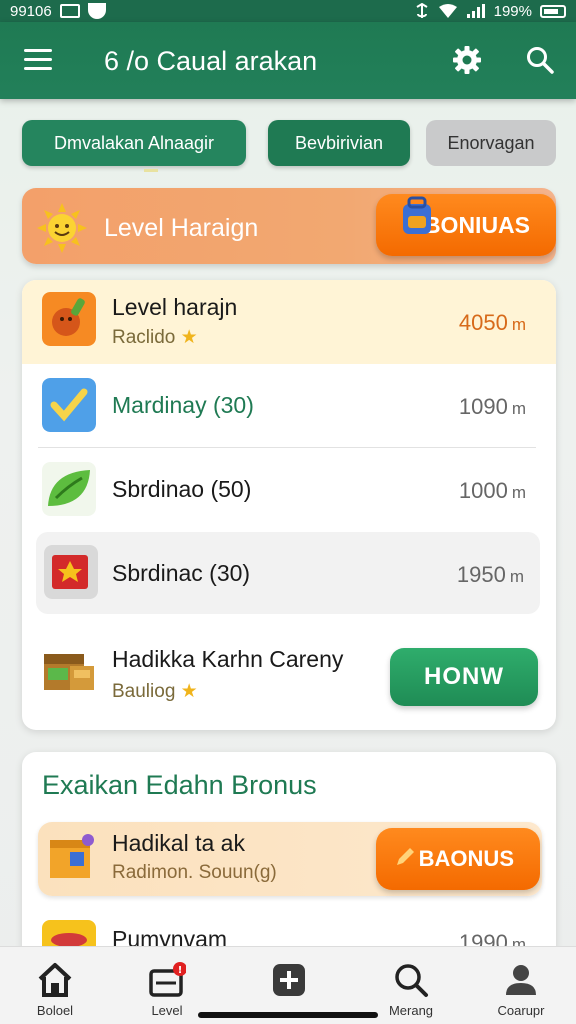 This screenshot has height=1024, width=576. What do you see at coordinates (447, 11) in the screenshot?
I see `wifi-icon` at bounding box center [447, 11].